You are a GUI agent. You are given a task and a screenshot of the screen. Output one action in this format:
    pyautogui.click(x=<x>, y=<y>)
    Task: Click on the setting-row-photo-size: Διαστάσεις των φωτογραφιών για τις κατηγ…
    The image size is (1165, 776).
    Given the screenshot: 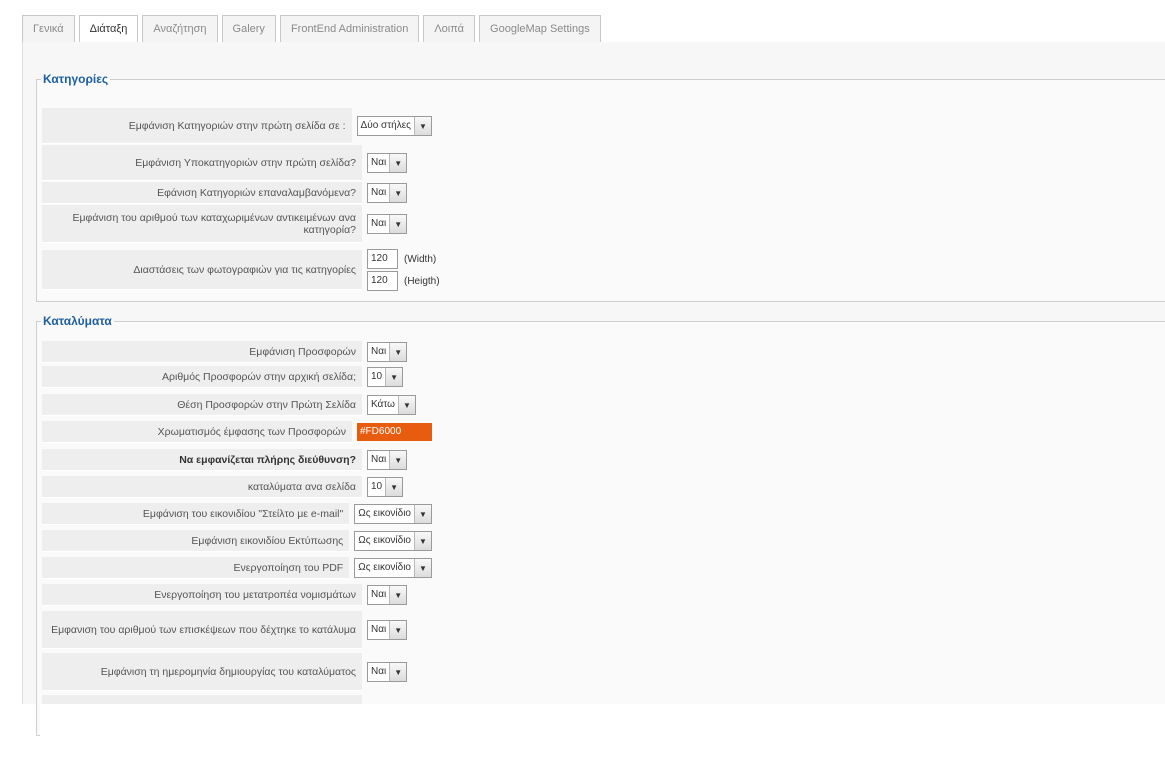 What is the action you would take?
    pyautogui.click(x=282, y=270)
    